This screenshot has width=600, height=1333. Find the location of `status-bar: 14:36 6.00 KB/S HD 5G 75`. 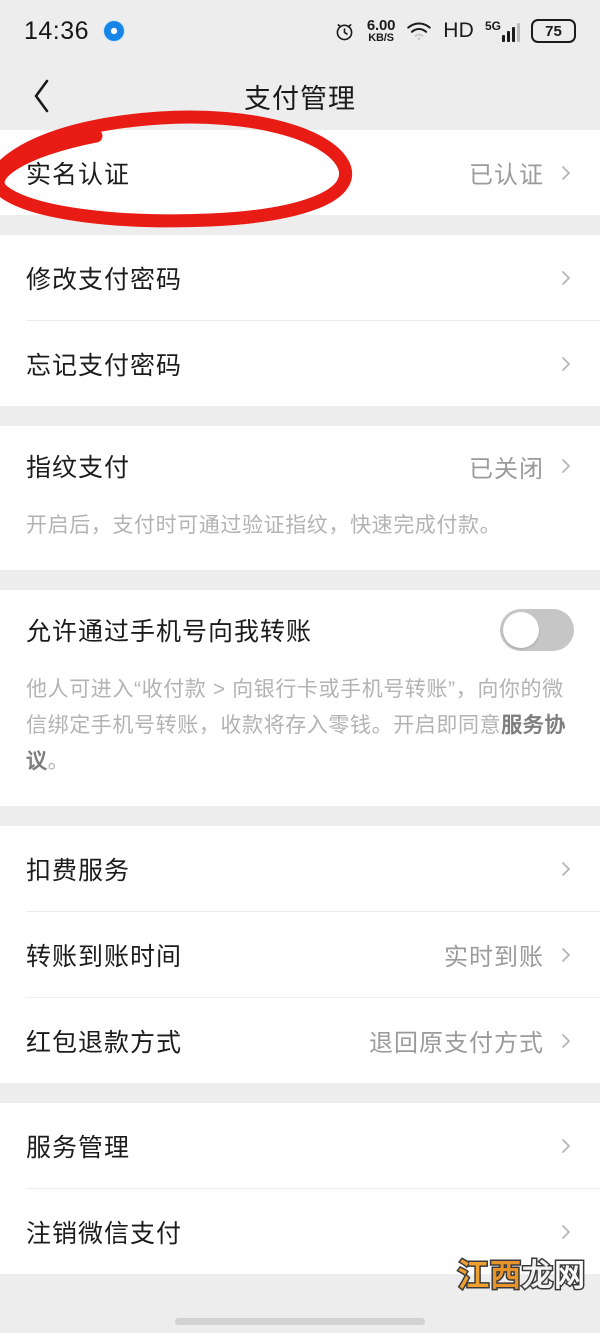

status-bar: 14:36 6.00 KB/S HD 5G 75 is located at coordinates (300, 31).